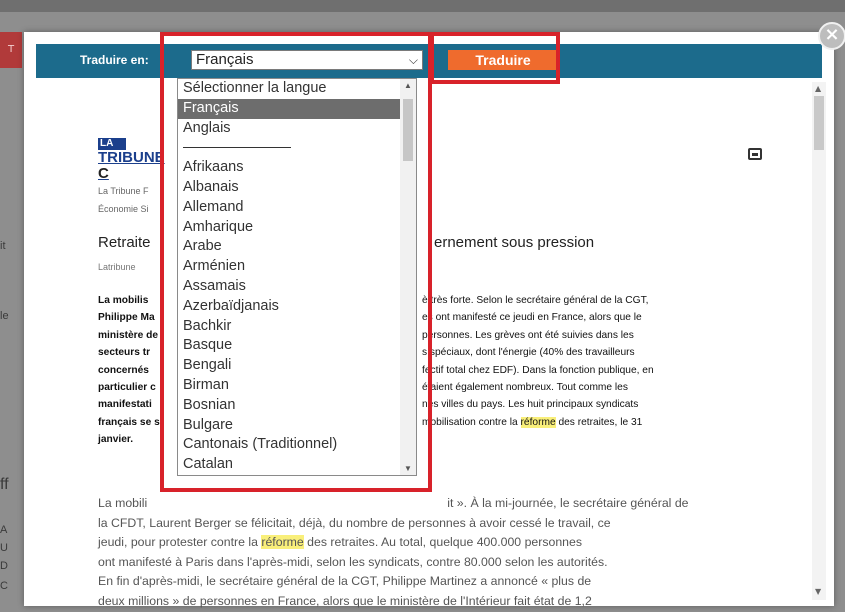 The width and height of the screenshot is (845, 612). What do you see at coordinates (422, 6) in the screenshot?
I see `background-top-strip` at bounding box center [422, 6].